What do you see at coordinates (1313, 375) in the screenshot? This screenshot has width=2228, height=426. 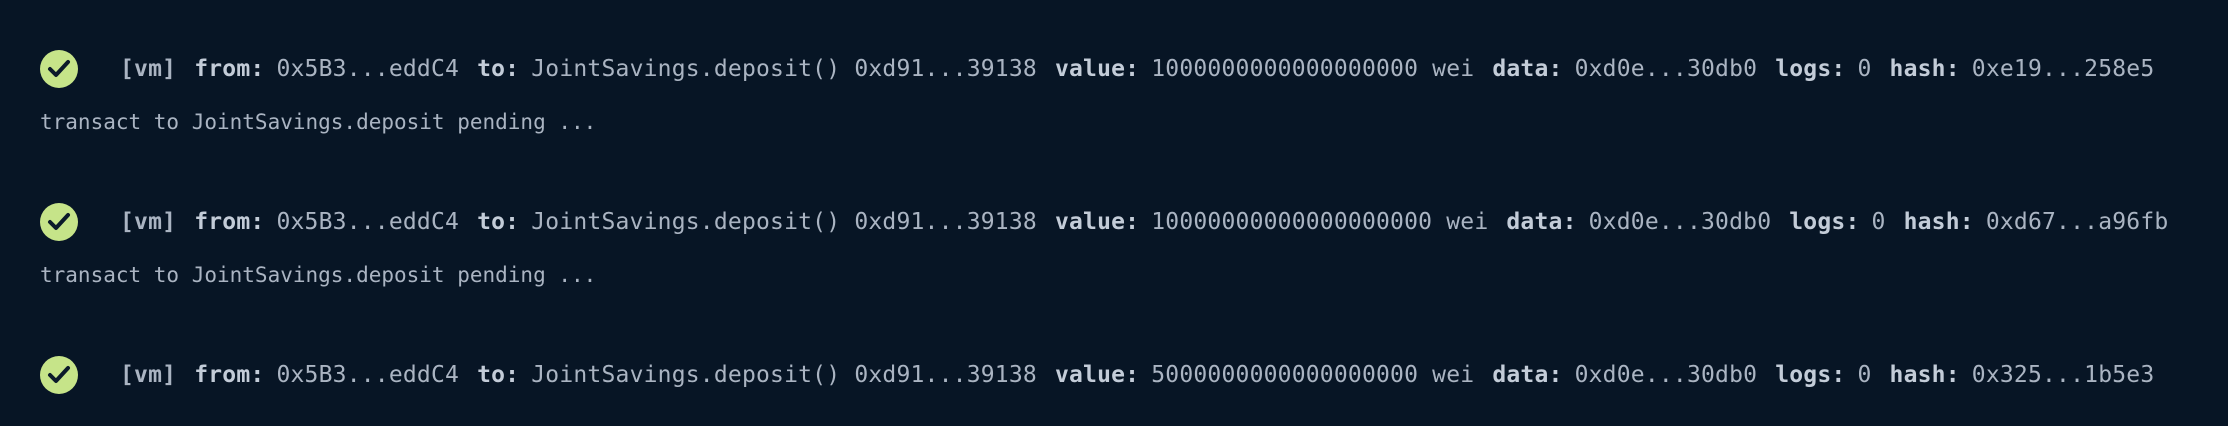 I see `value-amount: 5000000000000000000 wei` at bounding box center [1313, 375].